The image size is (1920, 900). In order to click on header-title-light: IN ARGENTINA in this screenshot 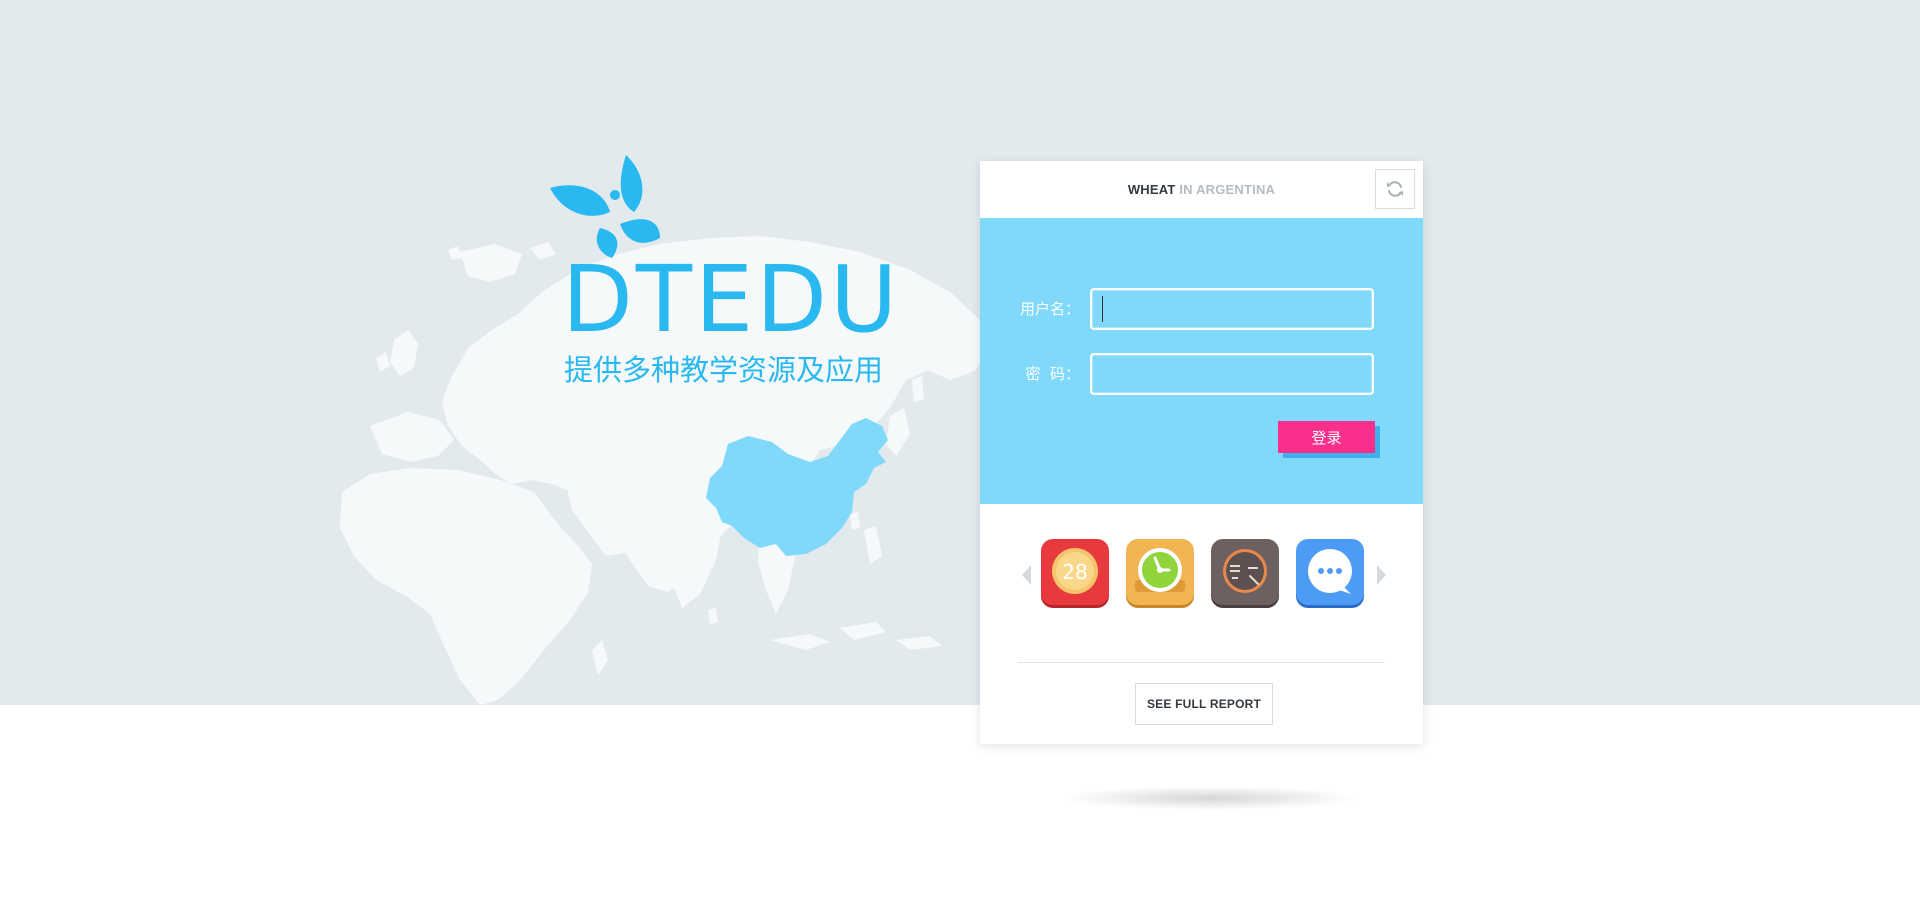, I will do `click(1227, 189)`.